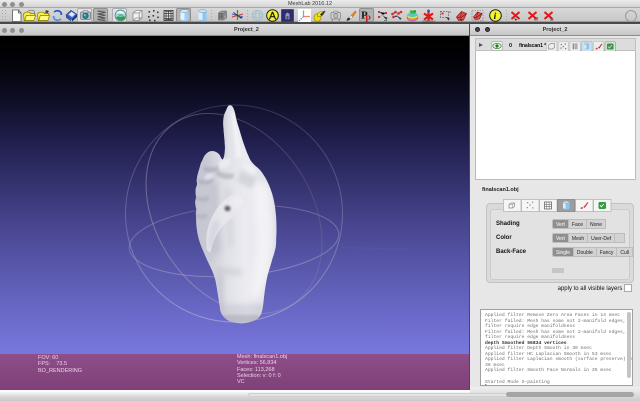 The image size is (640, 401). What do you see at coordinates (428, 20) in the screenshot?
I see `svg-text: CSGTool` at bounding box center [428, 20].